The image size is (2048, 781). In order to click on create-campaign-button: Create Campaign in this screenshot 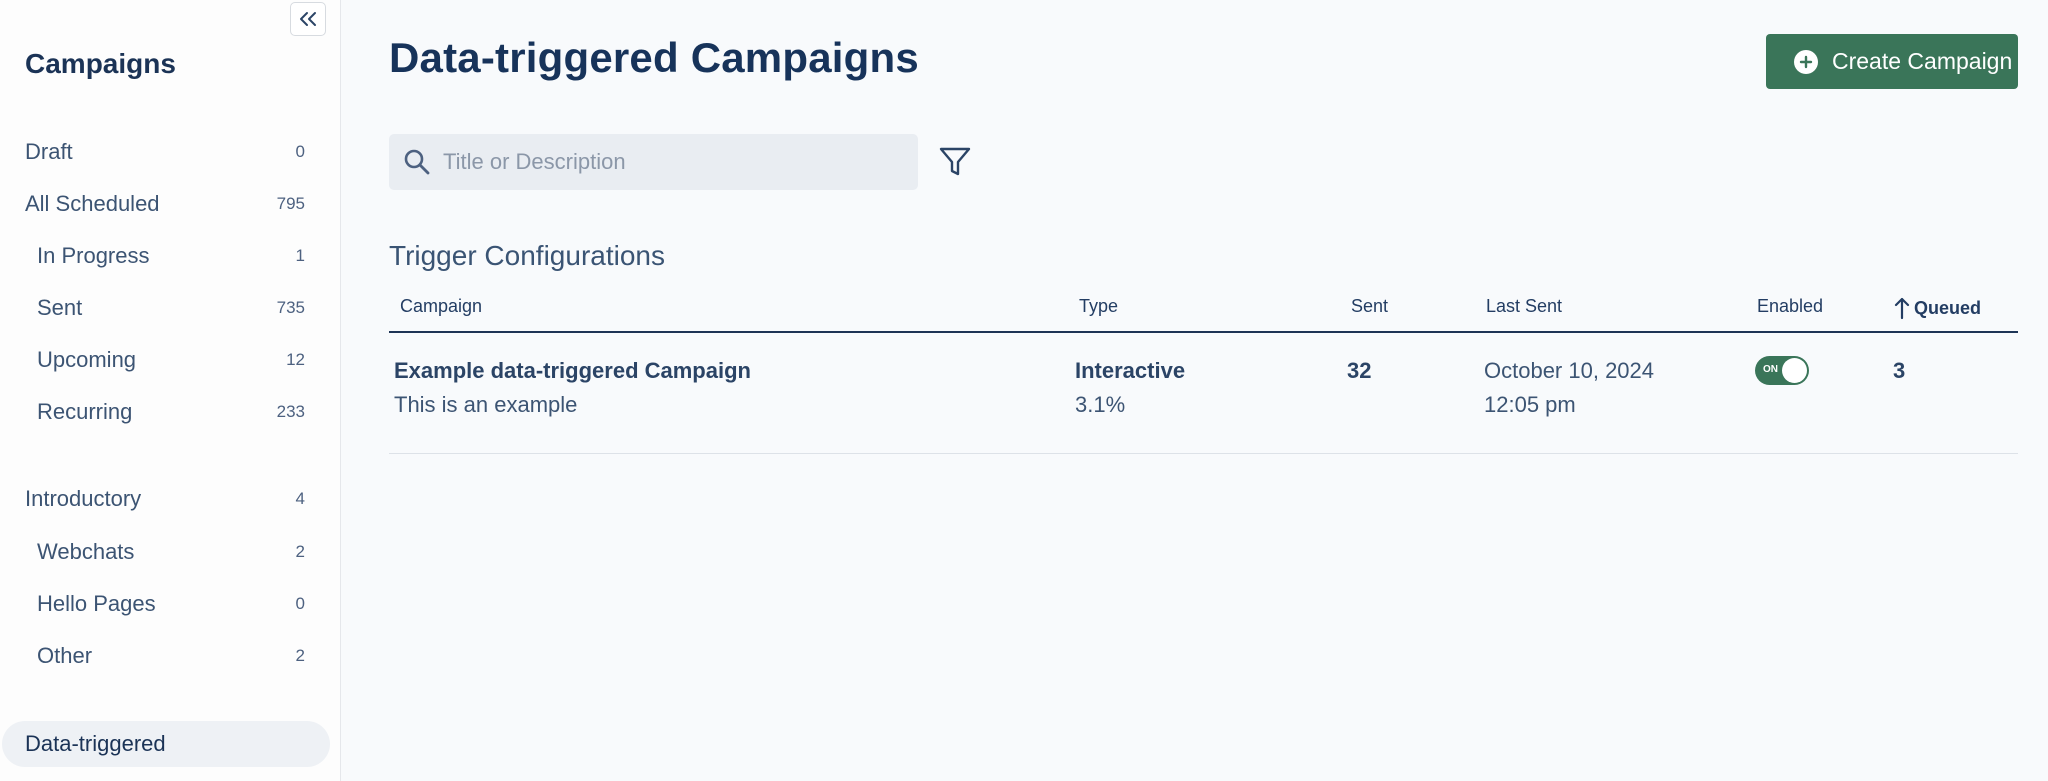, I will do `click(1892, 61)`.